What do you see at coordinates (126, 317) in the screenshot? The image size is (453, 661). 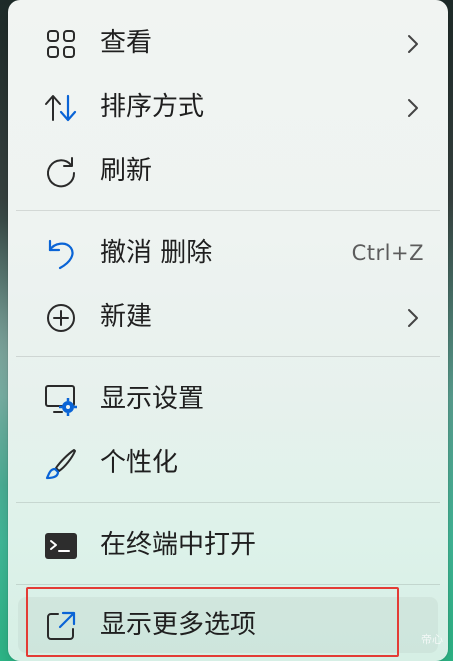 I see `menu-item-label: 新建` at bounding box center [126, 317].